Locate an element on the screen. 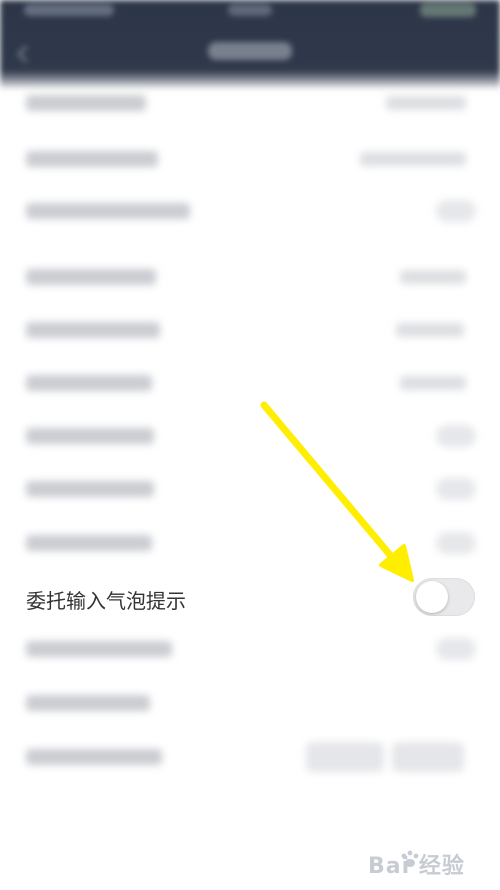  setting-label-delegate-bubble: 委托输入气泡提示 is located at coordinates (106, 601).